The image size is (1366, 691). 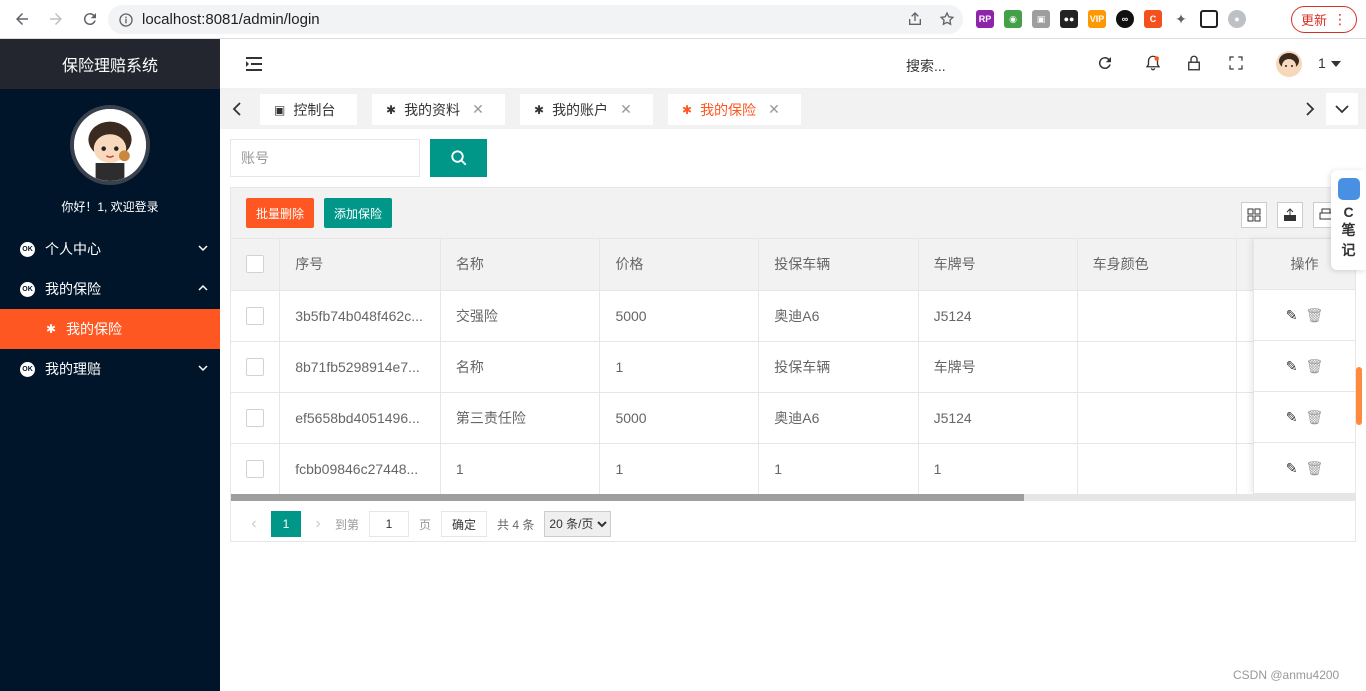 I want to click on sidebar-item-my-insurance: OK 我的保险, so click(x=110, y=289).